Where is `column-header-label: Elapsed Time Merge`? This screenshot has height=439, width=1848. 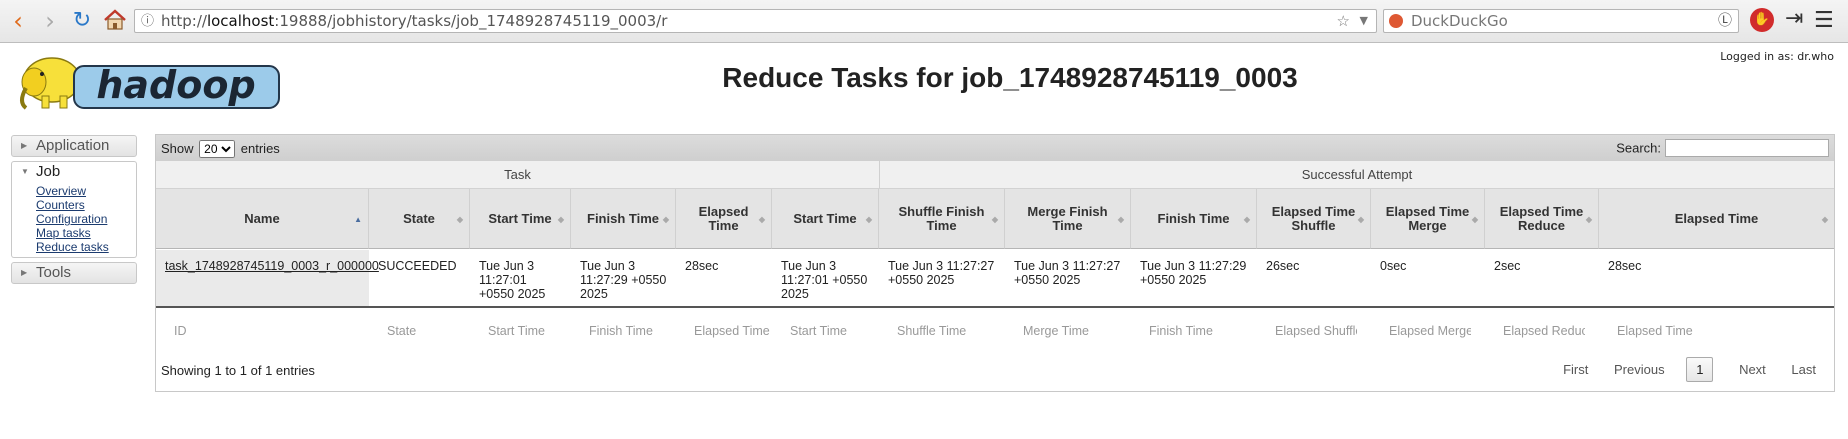 column-header-label: Elapsed Time Merge is located at coordinates (1427, 218).